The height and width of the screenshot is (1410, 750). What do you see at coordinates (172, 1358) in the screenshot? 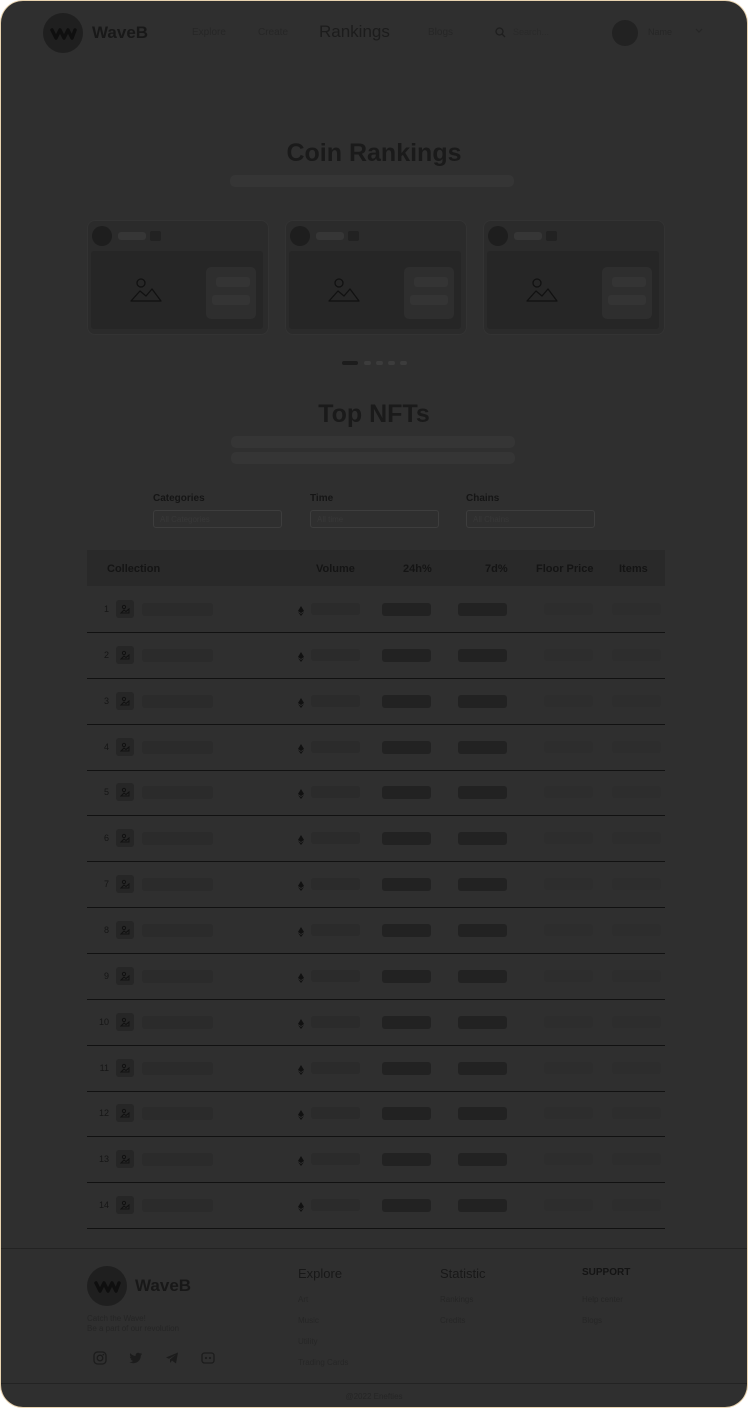
I see `telegram-icon` at bounding box center [172, 1358].